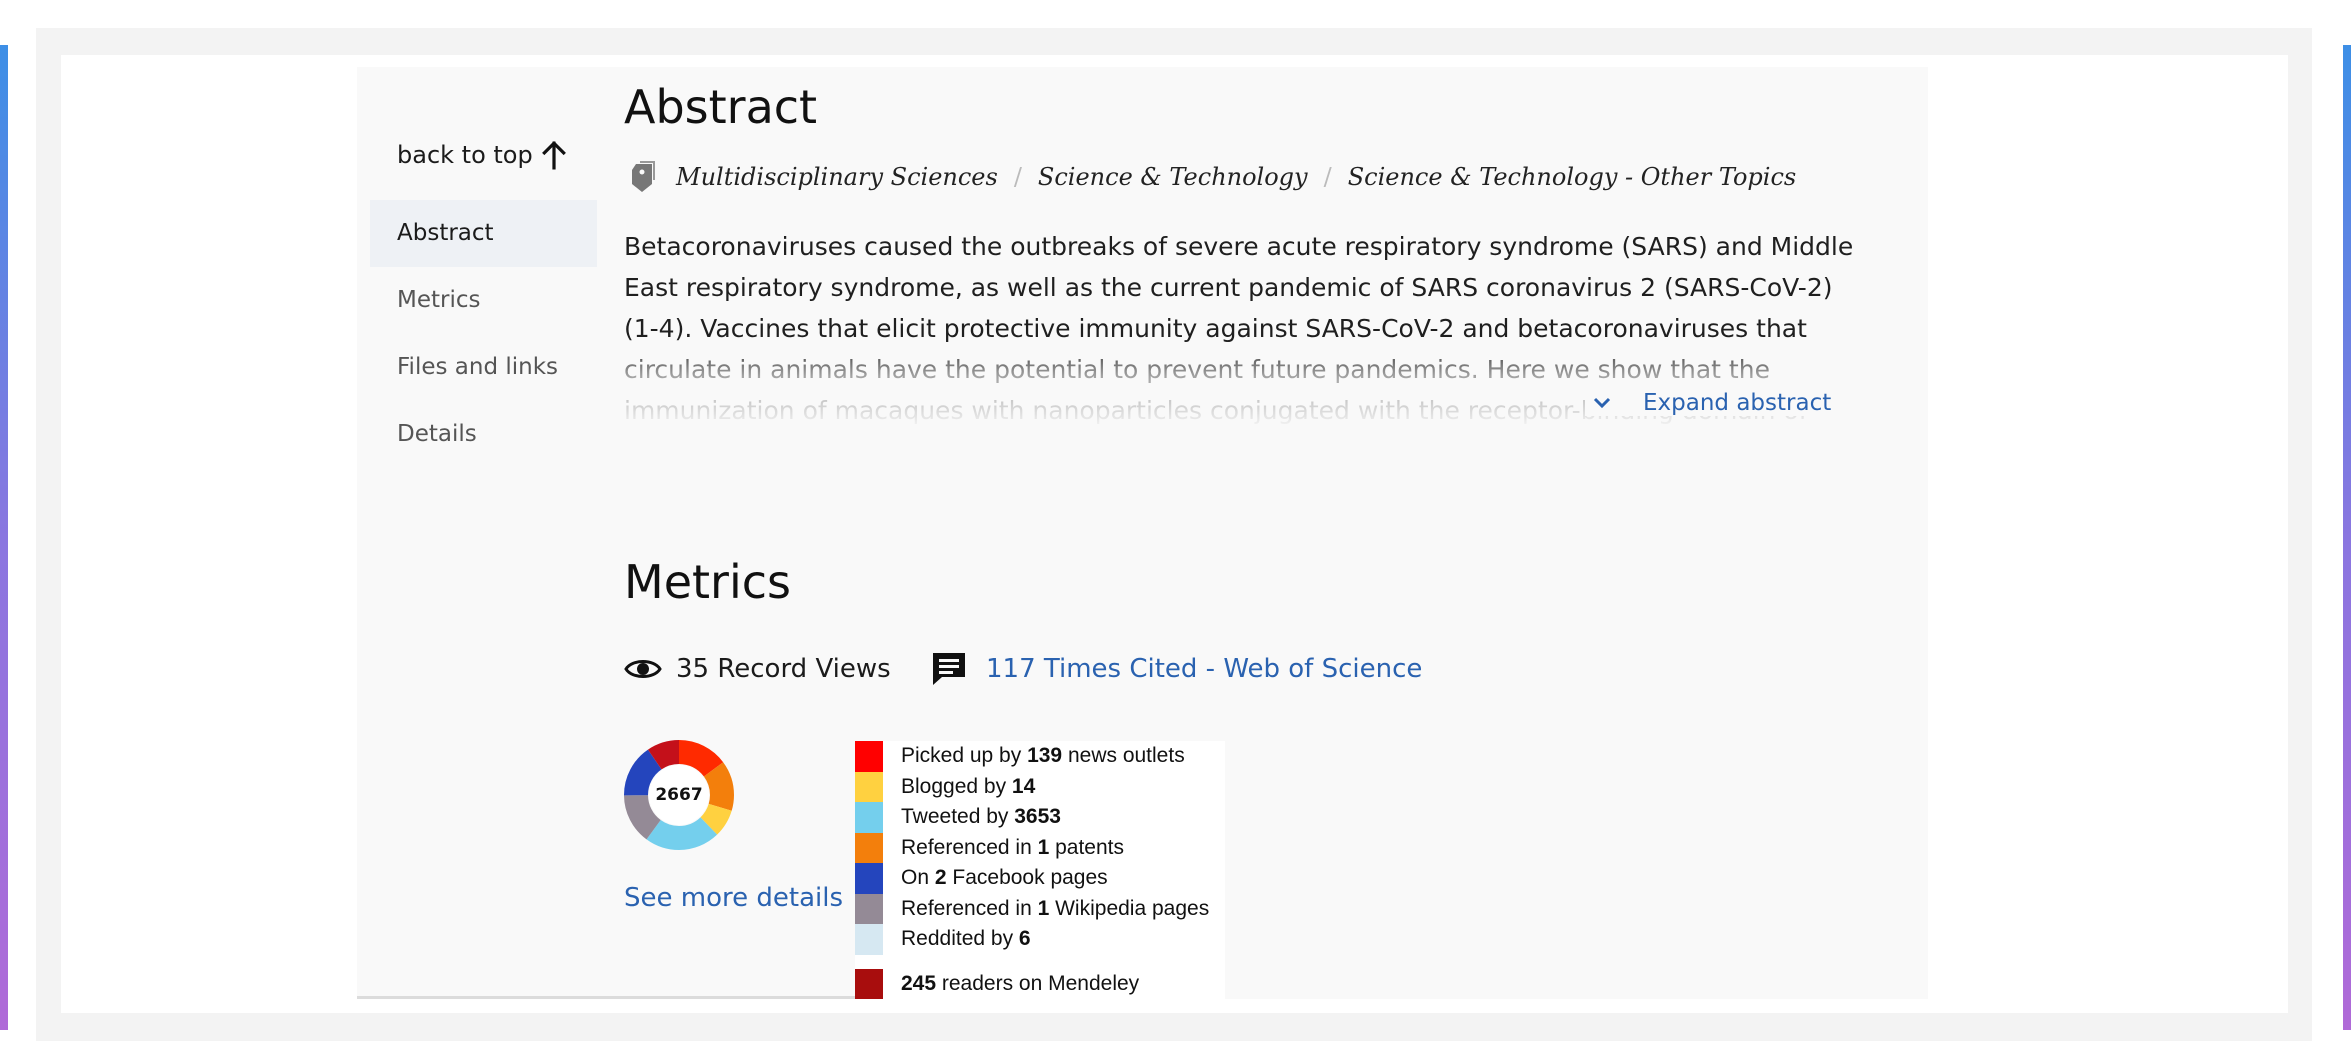  What do you see at coordinates (483, 233) in the screenshot?
I see `nav-item-abstract: Abstract` at bounding box center [483, 233].